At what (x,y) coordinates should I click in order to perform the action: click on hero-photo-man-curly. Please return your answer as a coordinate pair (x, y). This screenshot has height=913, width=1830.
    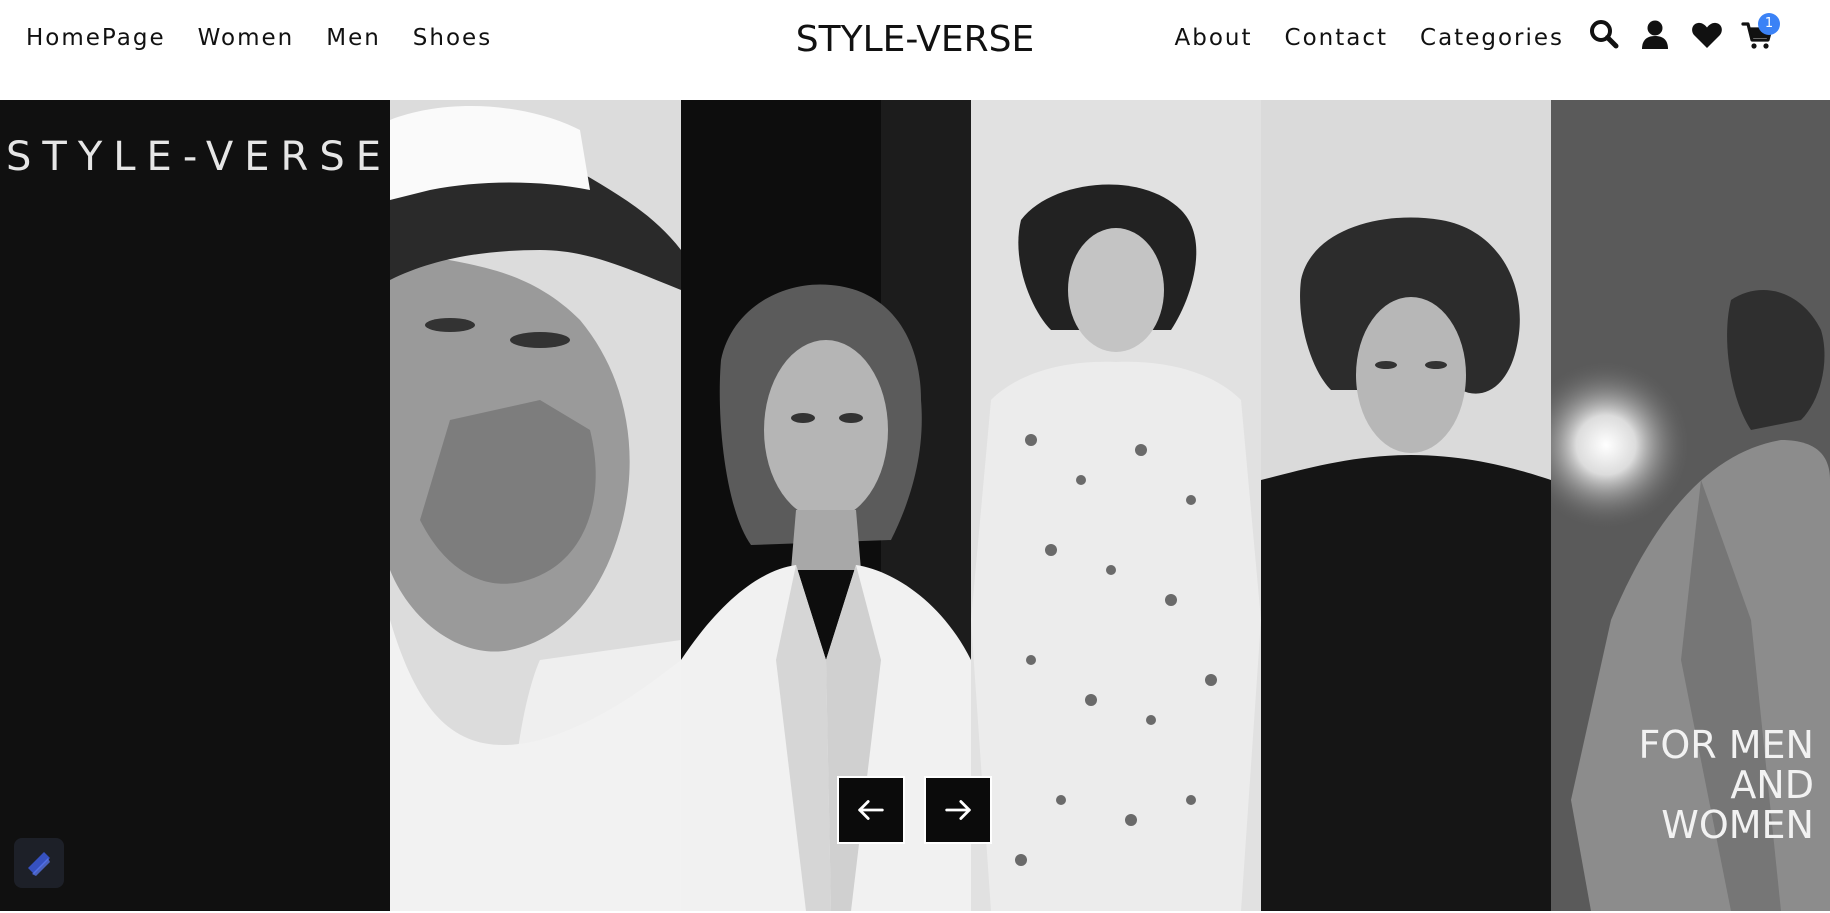
    Looking at the image, I should click on (1406, 505).